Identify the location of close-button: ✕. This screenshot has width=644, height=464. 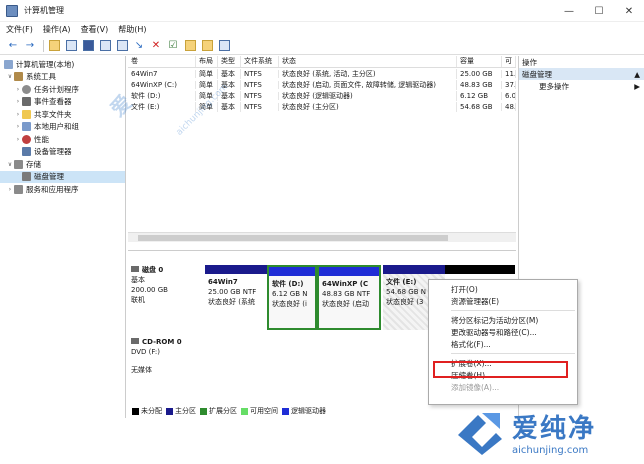
(629, 11).